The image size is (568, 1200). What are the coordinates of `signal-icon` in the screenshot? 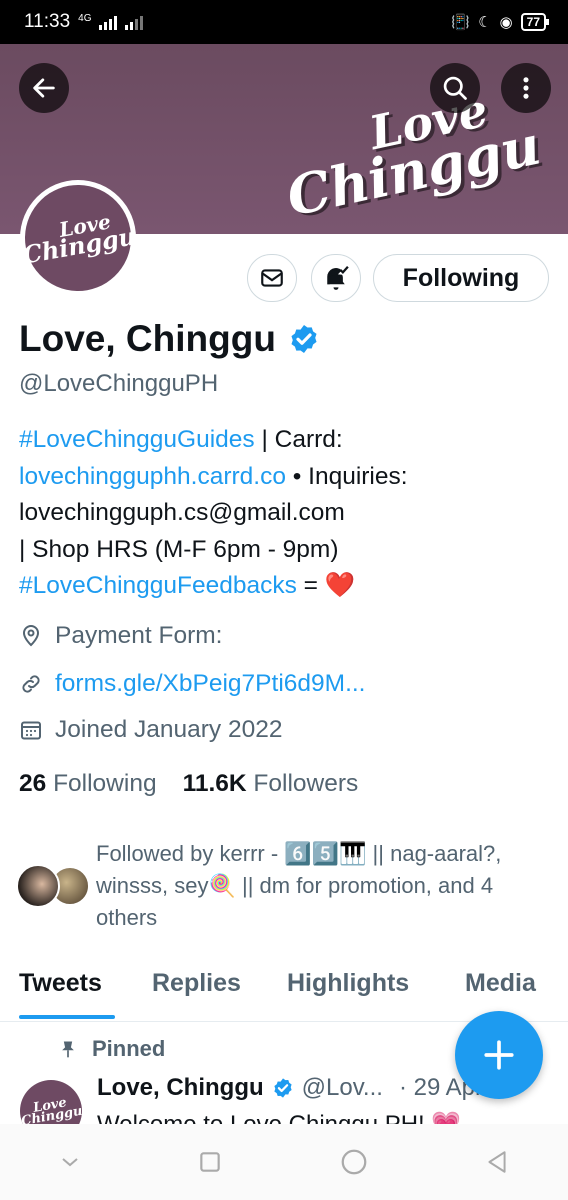 It's located at (108, 22).